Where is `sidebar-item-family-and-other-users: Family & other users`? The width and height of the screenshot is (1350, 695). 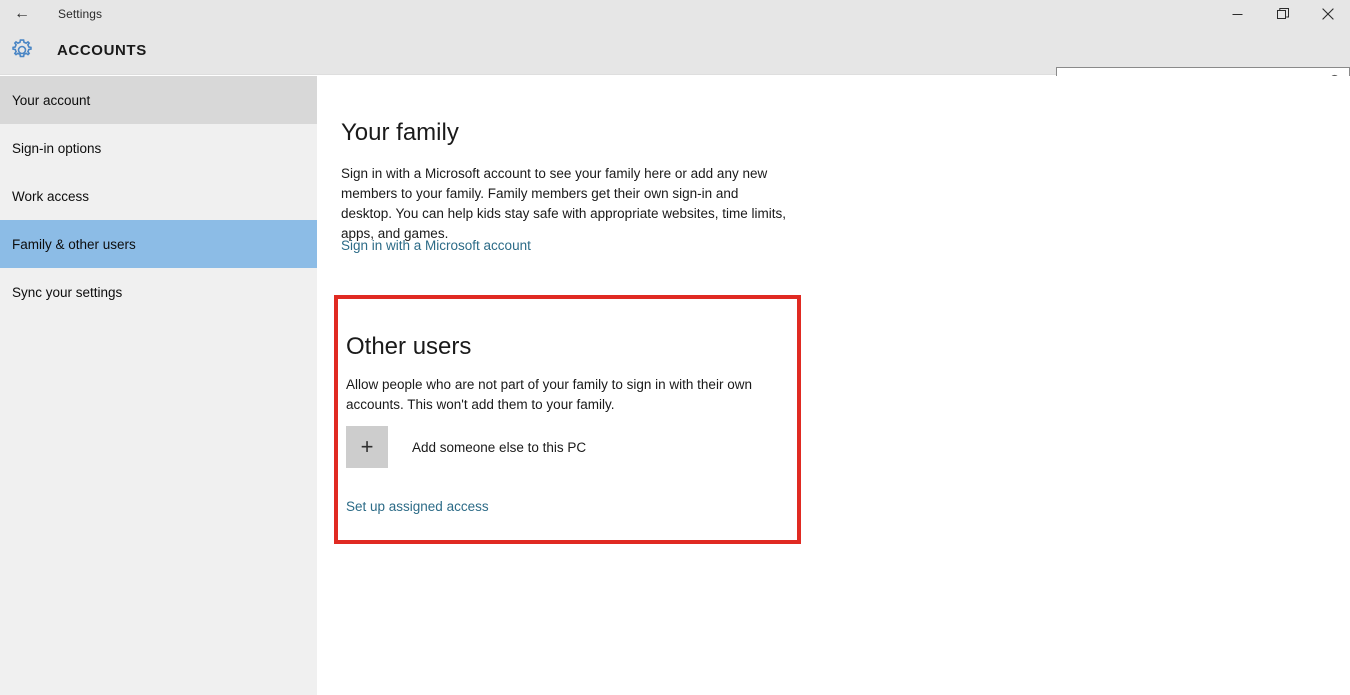
sidebar-item-family-and-other-users: Family & other users is located at coordinates (158, 244).